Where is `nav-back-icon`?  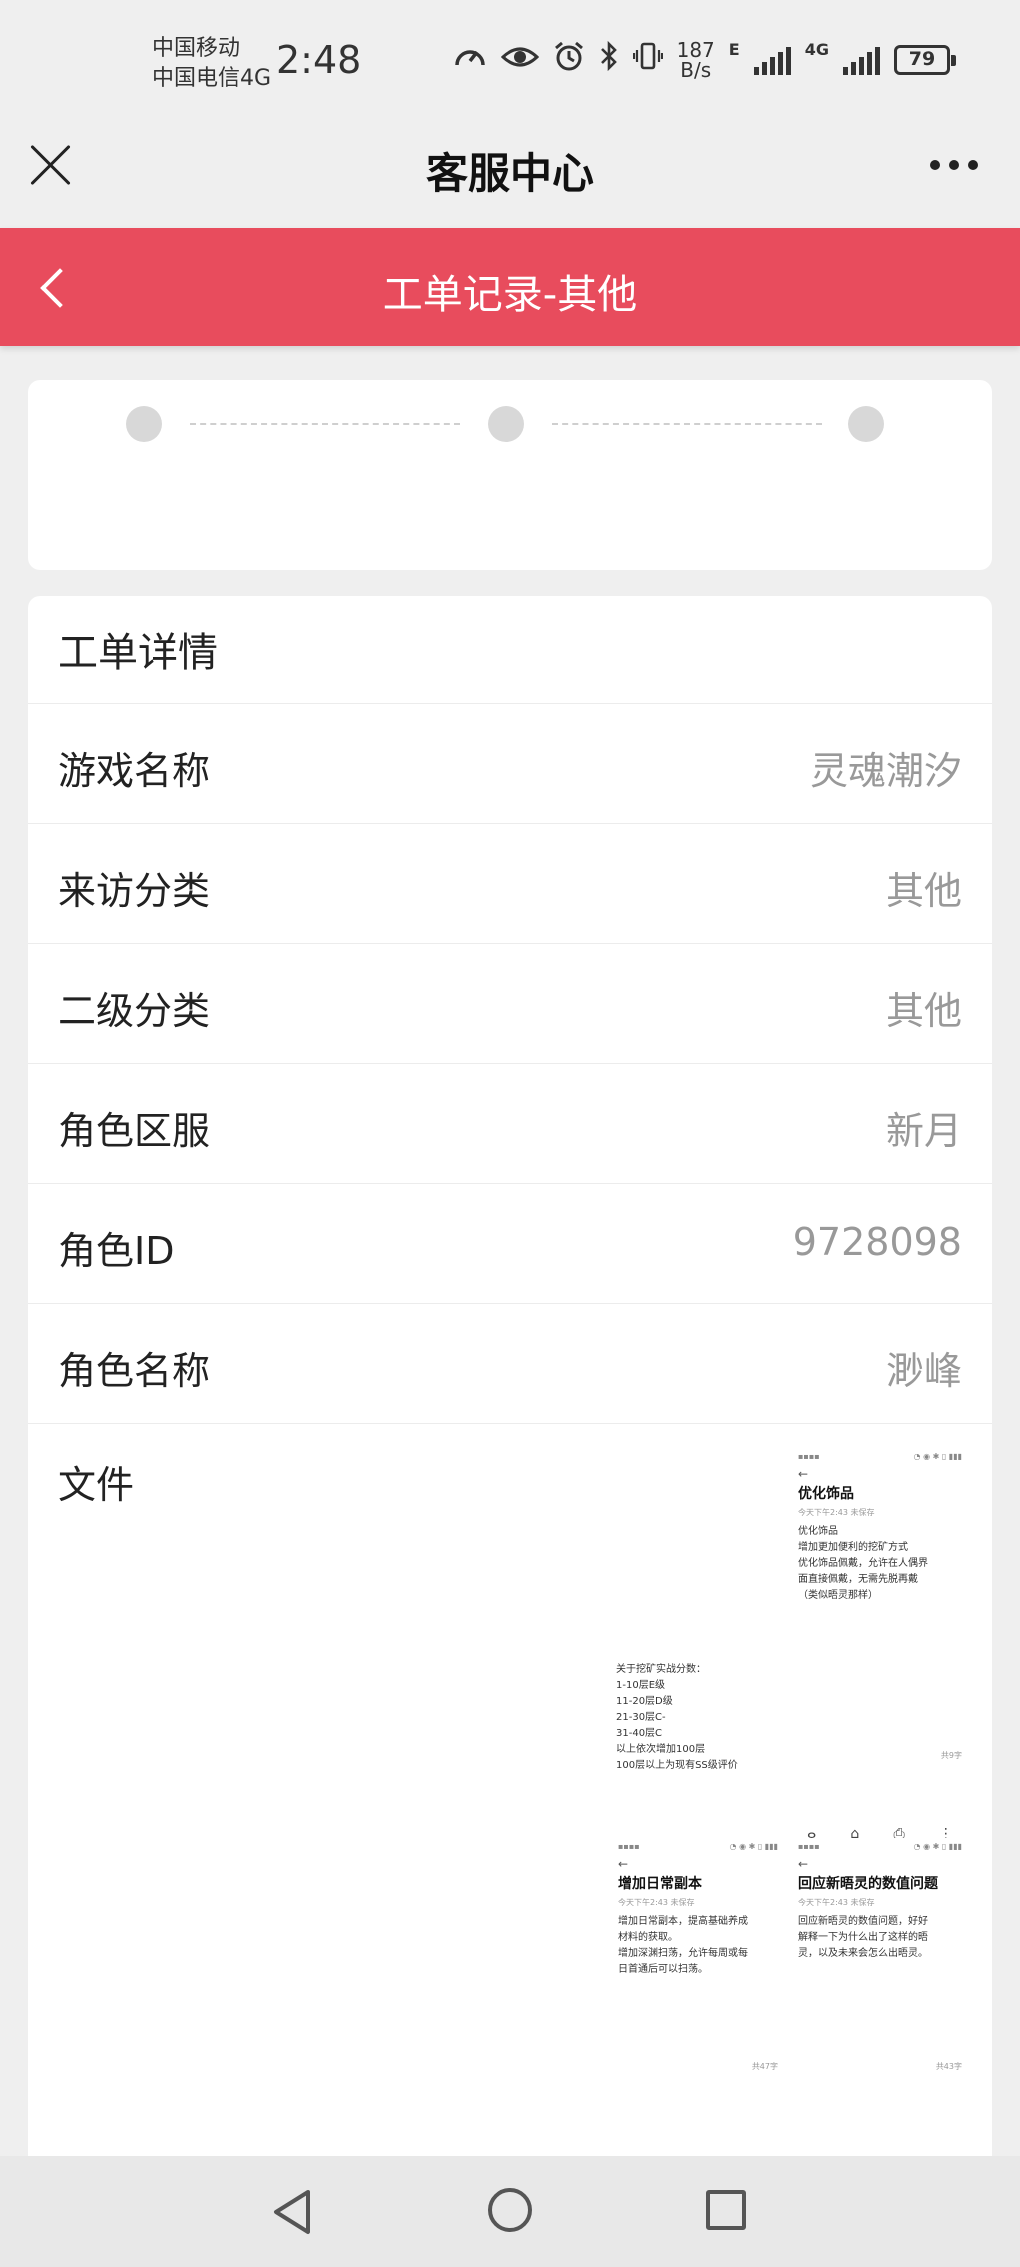
nav-back-icon is located at coordinates (292, 2212).